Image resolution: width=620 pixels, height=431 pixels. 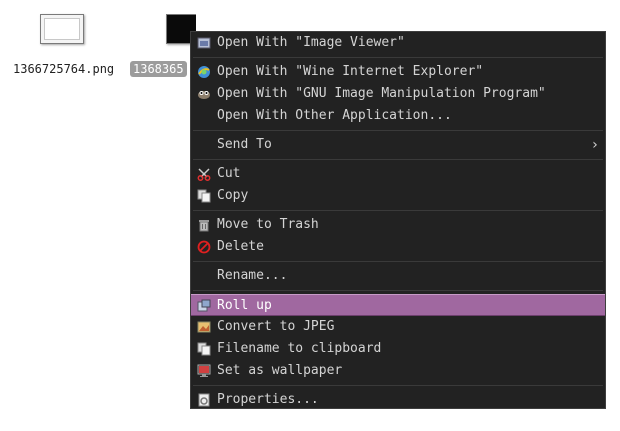 I want to click on menu-item-open-wine-ie: Open With "Wine Internet Explorer", so click(x=398, y=72).